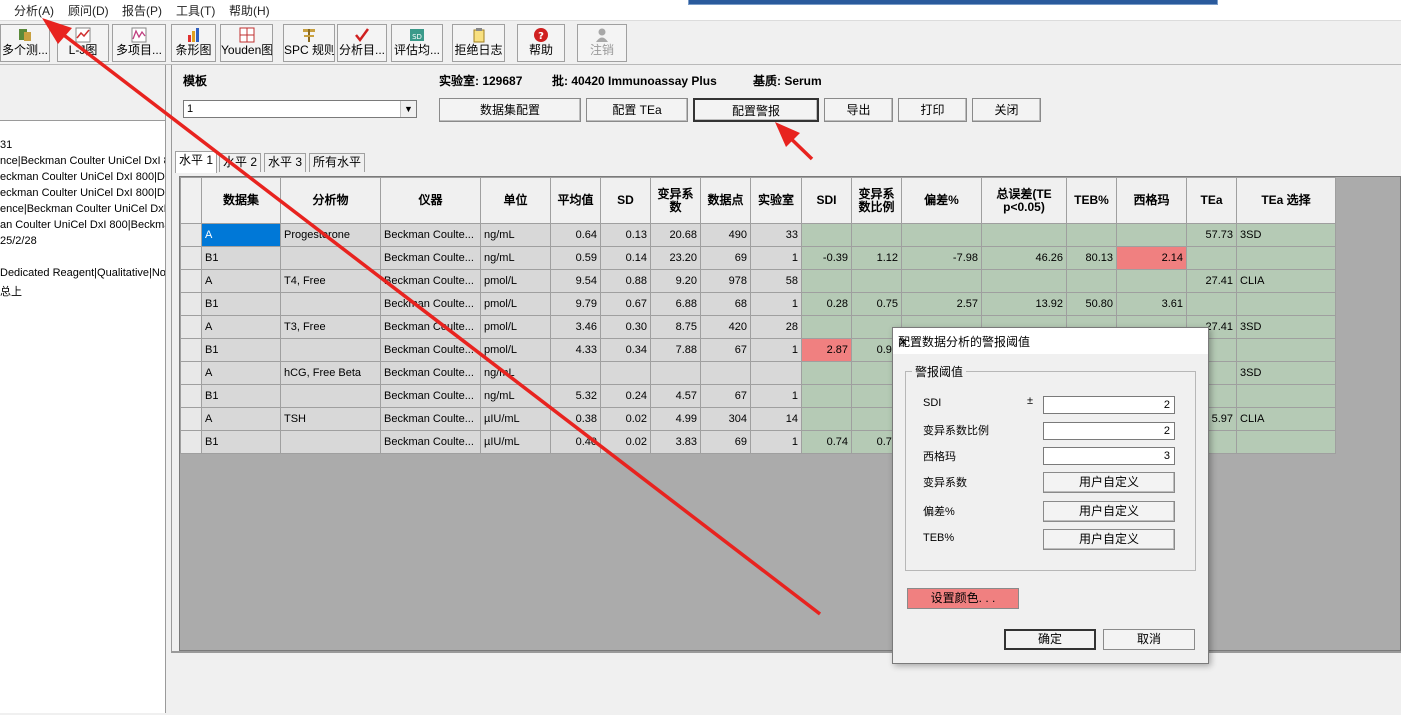 The image size is (1401, 715). What do you see at coordinates (330, 419) in the screenshot?
I see `table-cell: TSH` at bounding box center [330, 419].